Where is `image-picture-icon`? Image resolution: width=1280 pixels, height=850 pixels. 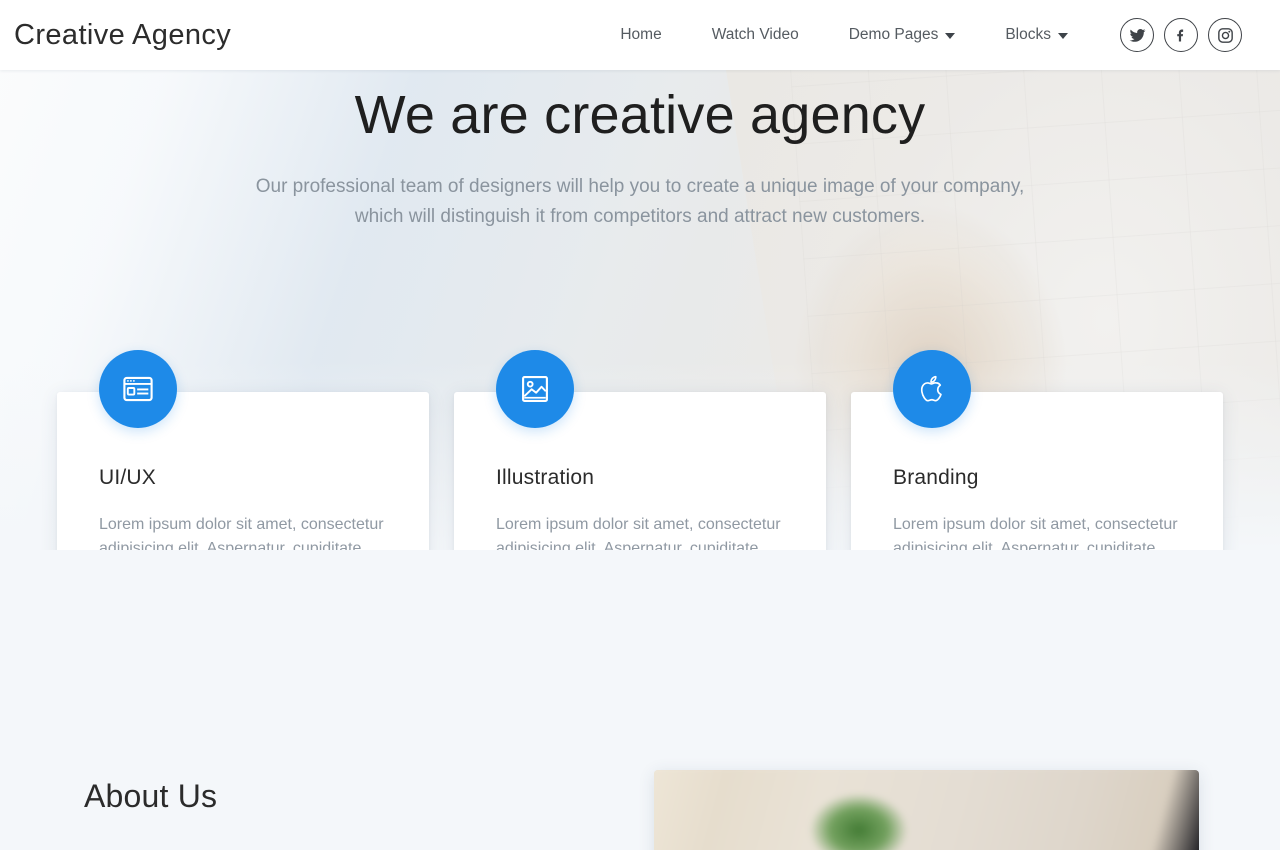
image-picture-icon is located at coordinates (535, 389).